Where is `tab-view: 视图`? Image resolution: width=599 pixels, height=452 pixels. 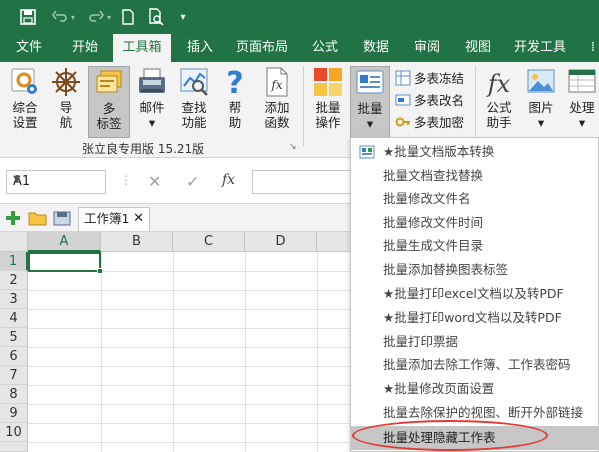
tab-view: 视图 is located at coordinates (478, 48).